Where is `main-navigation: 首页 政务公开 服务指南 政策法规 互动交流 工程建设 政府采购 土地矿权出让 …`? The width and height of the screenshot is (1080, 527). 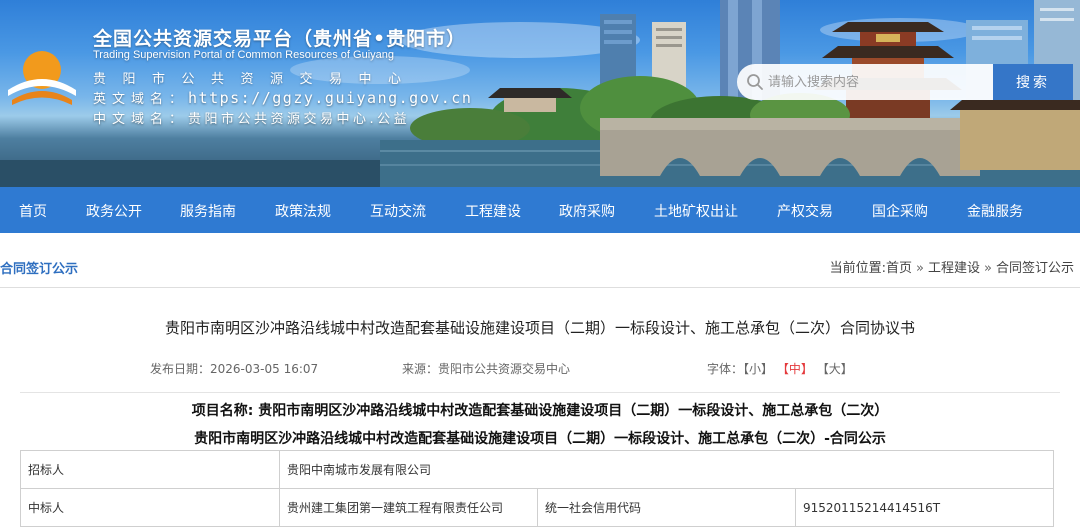
main-navigation: 首页 政务公开 服务指南 政策法规 互动交流 工程建设 政府采购 土地矿权出让 … is located at coordinates (540, 210).